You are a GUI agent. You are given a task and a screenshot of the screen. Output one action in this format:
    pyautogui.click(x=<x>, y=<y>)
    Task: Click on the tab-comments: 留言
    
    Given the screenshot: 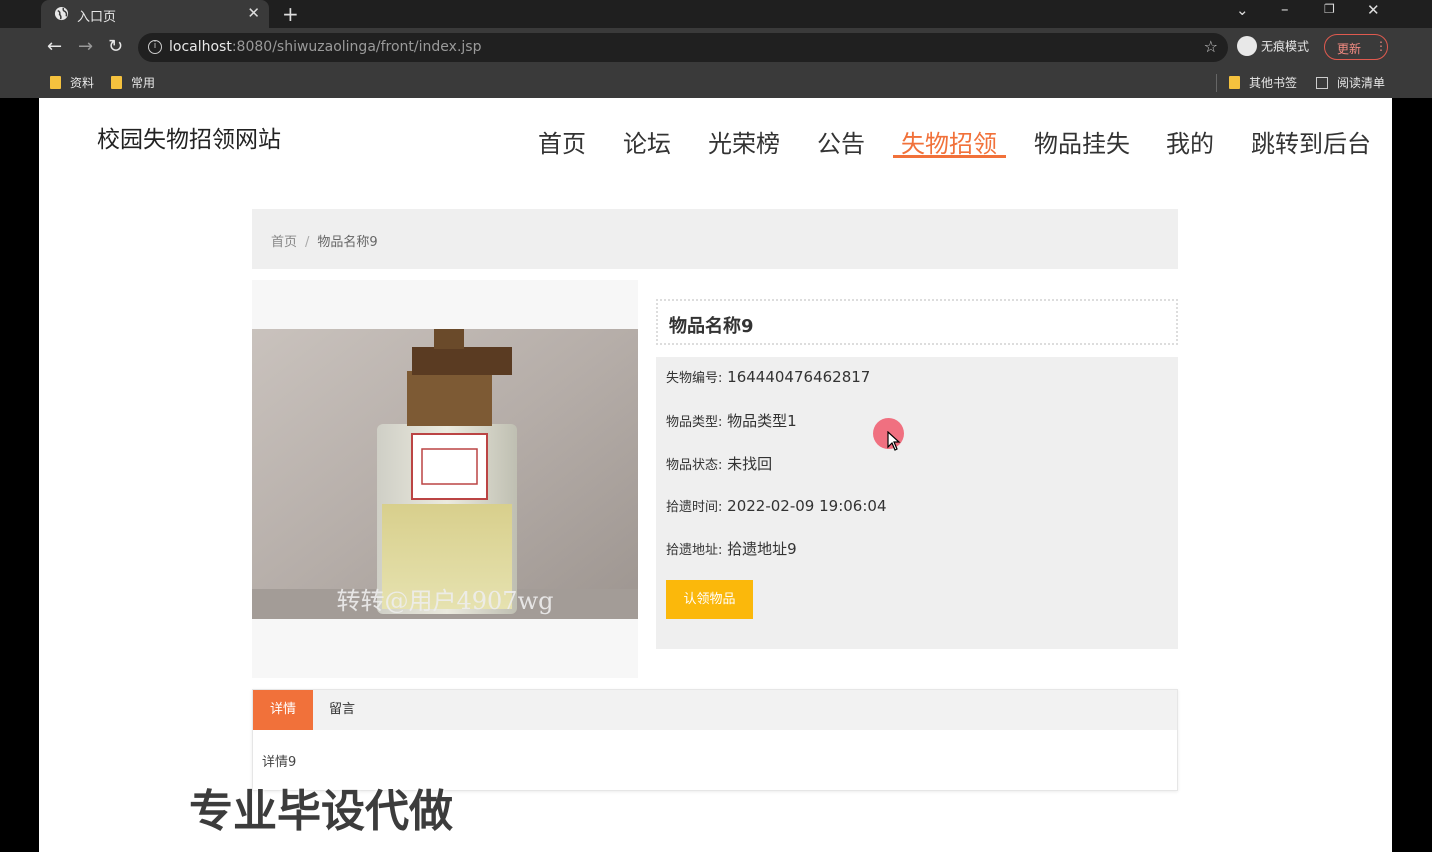 What is the action you would take?
    pyautogui.click(x=342, y=710)
    